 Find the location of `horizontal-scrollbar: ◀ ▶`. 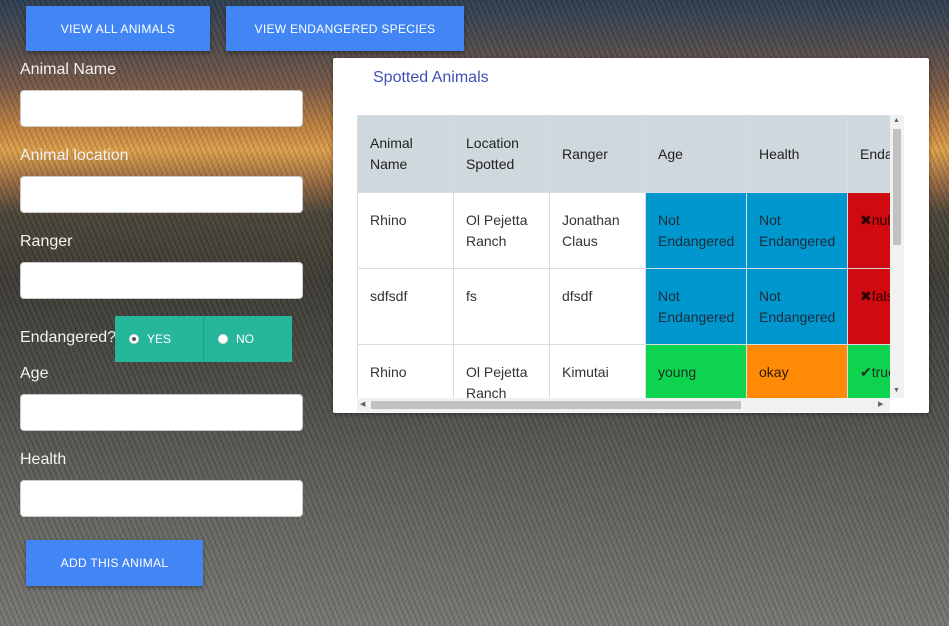

horizontal-scrollbar: ◀ ▶ is located at coordinates (623, 405).